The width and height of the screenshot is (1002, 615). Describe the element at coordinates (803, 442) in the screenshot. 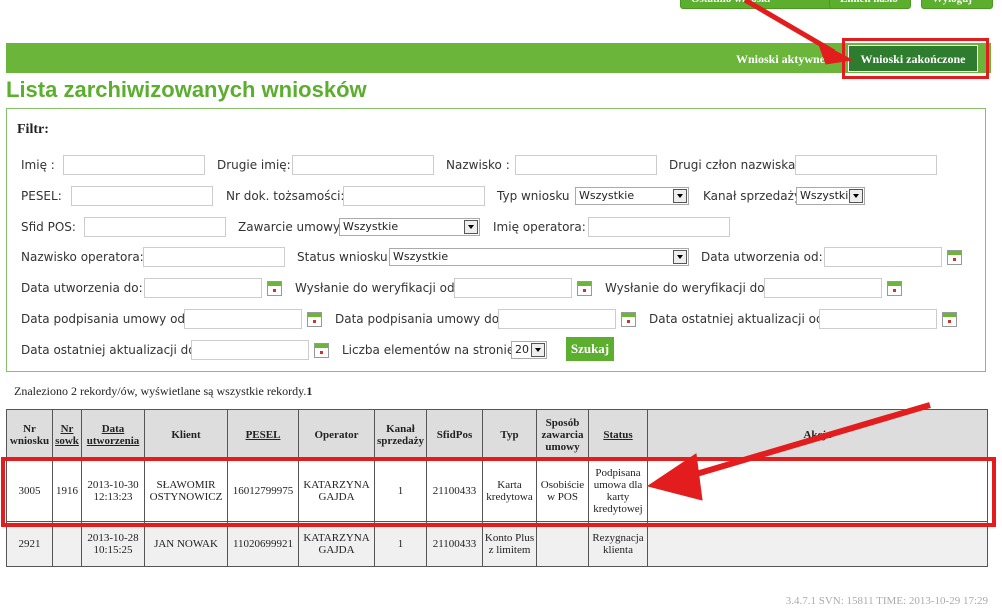

I see `arrow-line` at that location.